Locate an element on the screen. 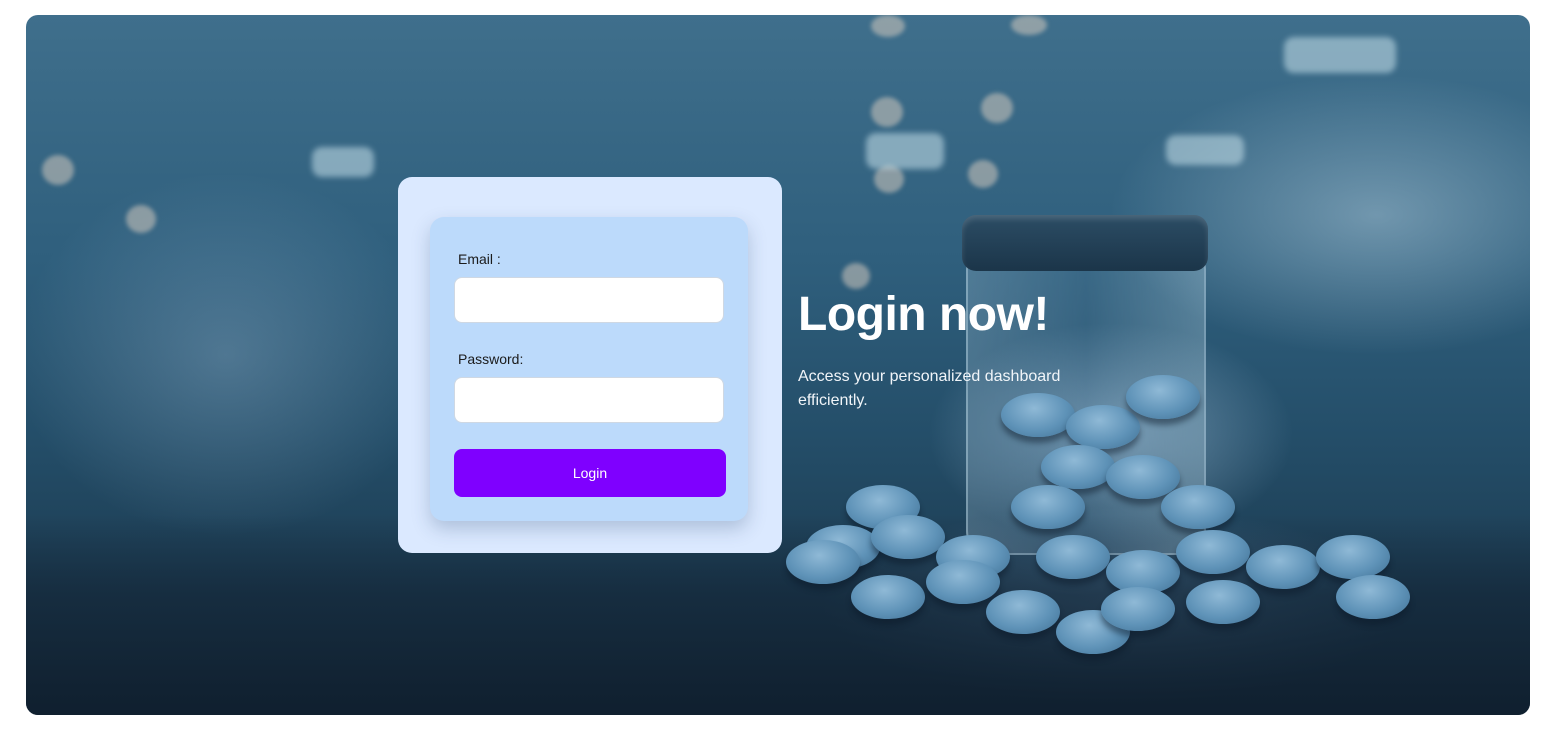 The height and width of the screenshot is (738, 1565). password-field is located at coordinates (589, 400).